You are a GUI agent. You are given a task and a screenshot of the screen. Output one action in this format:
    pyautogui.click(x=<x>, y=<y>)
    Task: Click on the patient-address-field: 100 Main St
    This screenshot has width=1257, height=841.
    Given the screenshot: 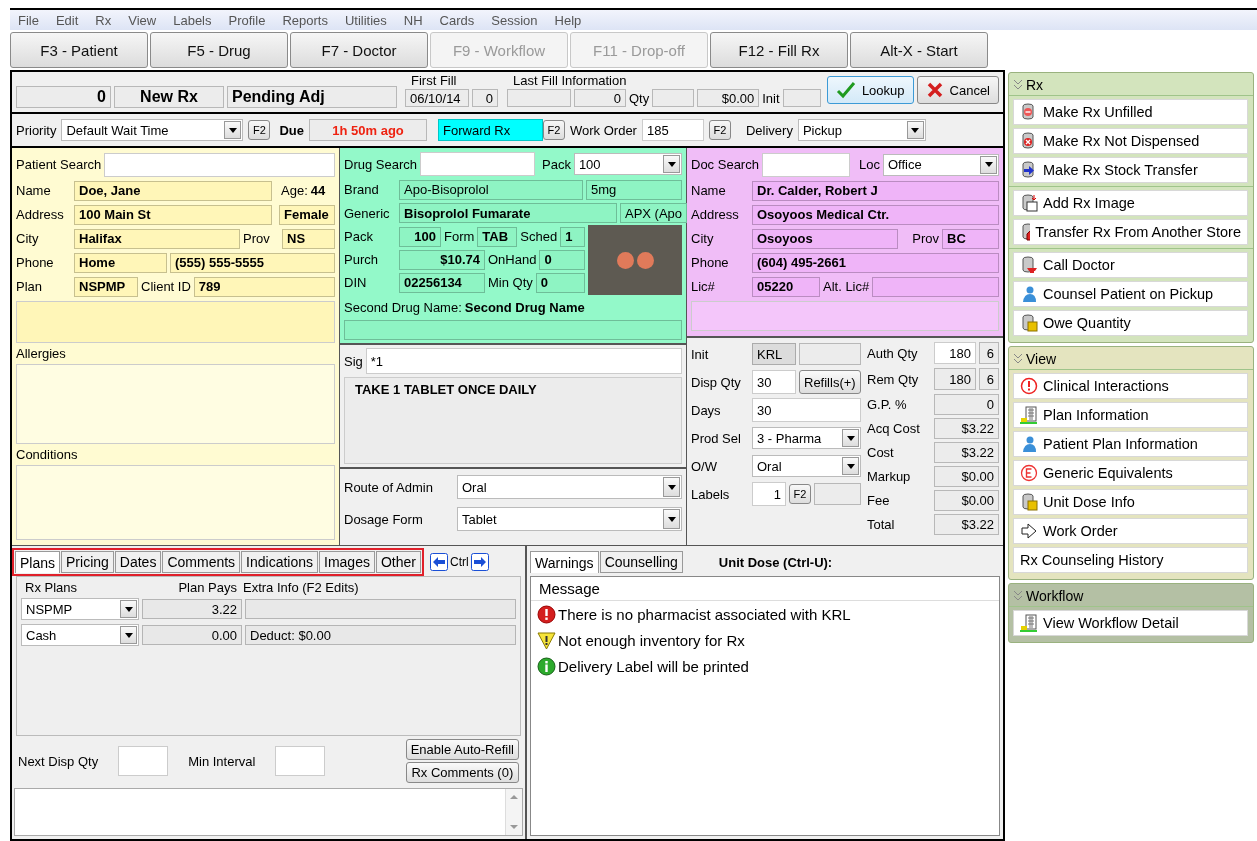 What is the action you would take?
    pyautogui.click(x=173, y=214)
    